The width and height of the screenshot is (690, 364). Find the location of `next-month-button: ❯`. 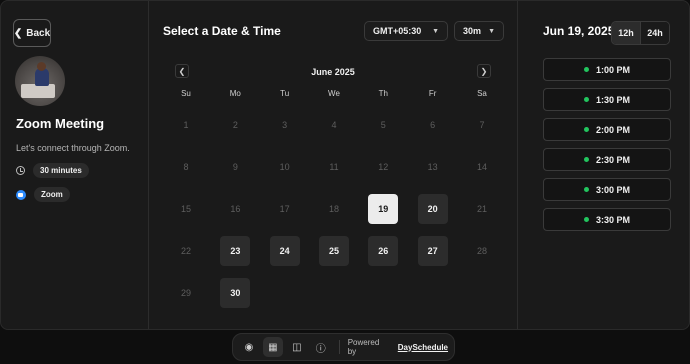

next-month-button: ❯ is located at coordinates (484, 71).